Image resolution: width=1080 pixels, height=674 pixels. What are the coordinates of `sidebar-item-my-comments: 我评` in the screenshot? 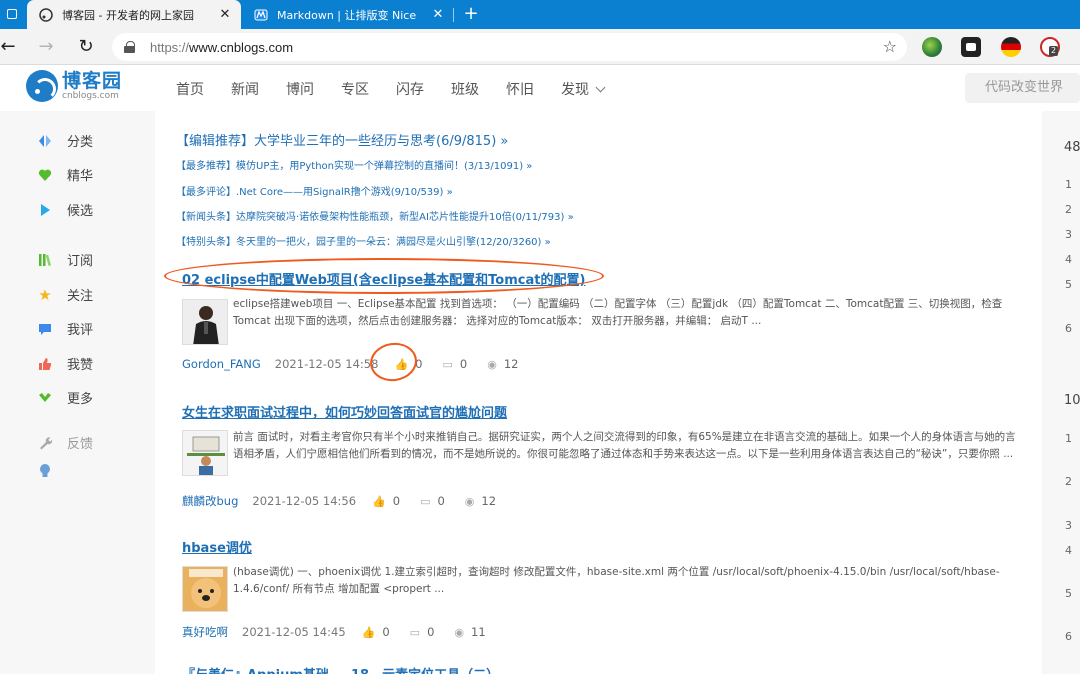 It's located at (65, 328).